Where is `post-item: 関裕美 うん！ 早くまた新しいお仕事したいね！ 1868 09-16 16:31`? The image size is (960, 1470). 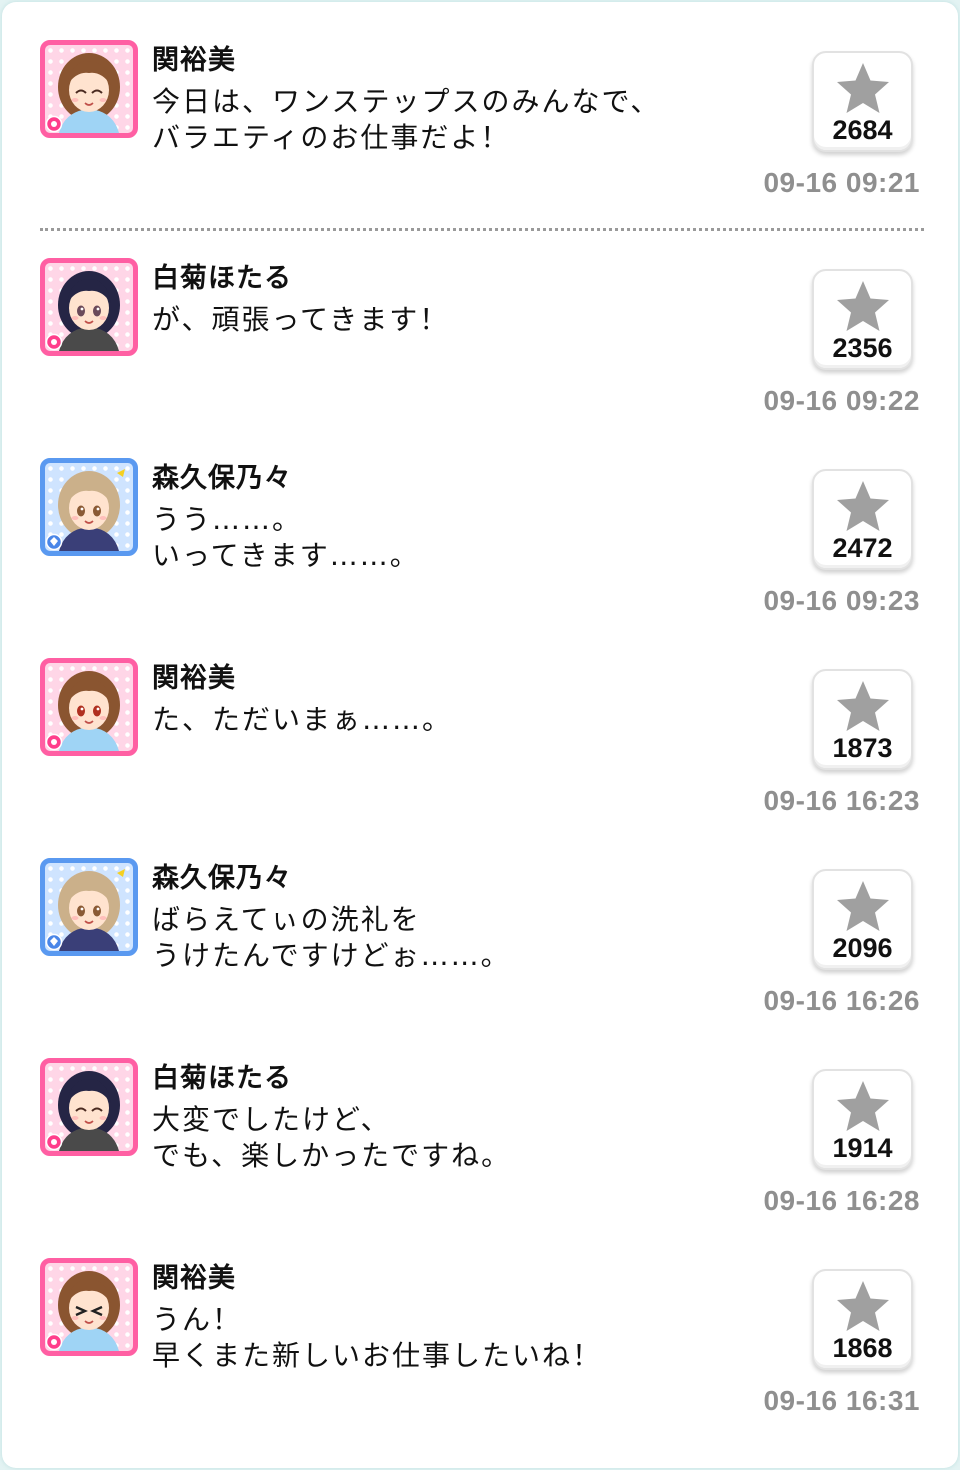 post-item: 関裕美 うん！ 早くまた新しいお仕事したいね！ 1868 09-16 16:31 is located at coordinates (480, 1318).